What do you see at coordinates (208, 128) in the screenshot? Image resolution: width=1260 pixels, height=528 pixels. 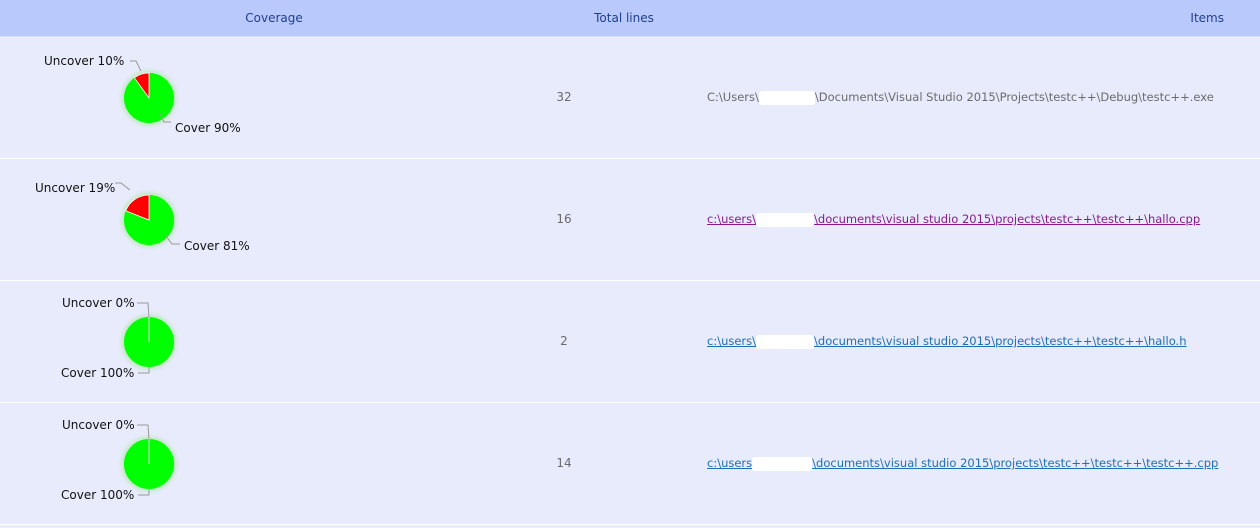 I see `cover-label: Cover 90%` at bounding box center [208, 128].